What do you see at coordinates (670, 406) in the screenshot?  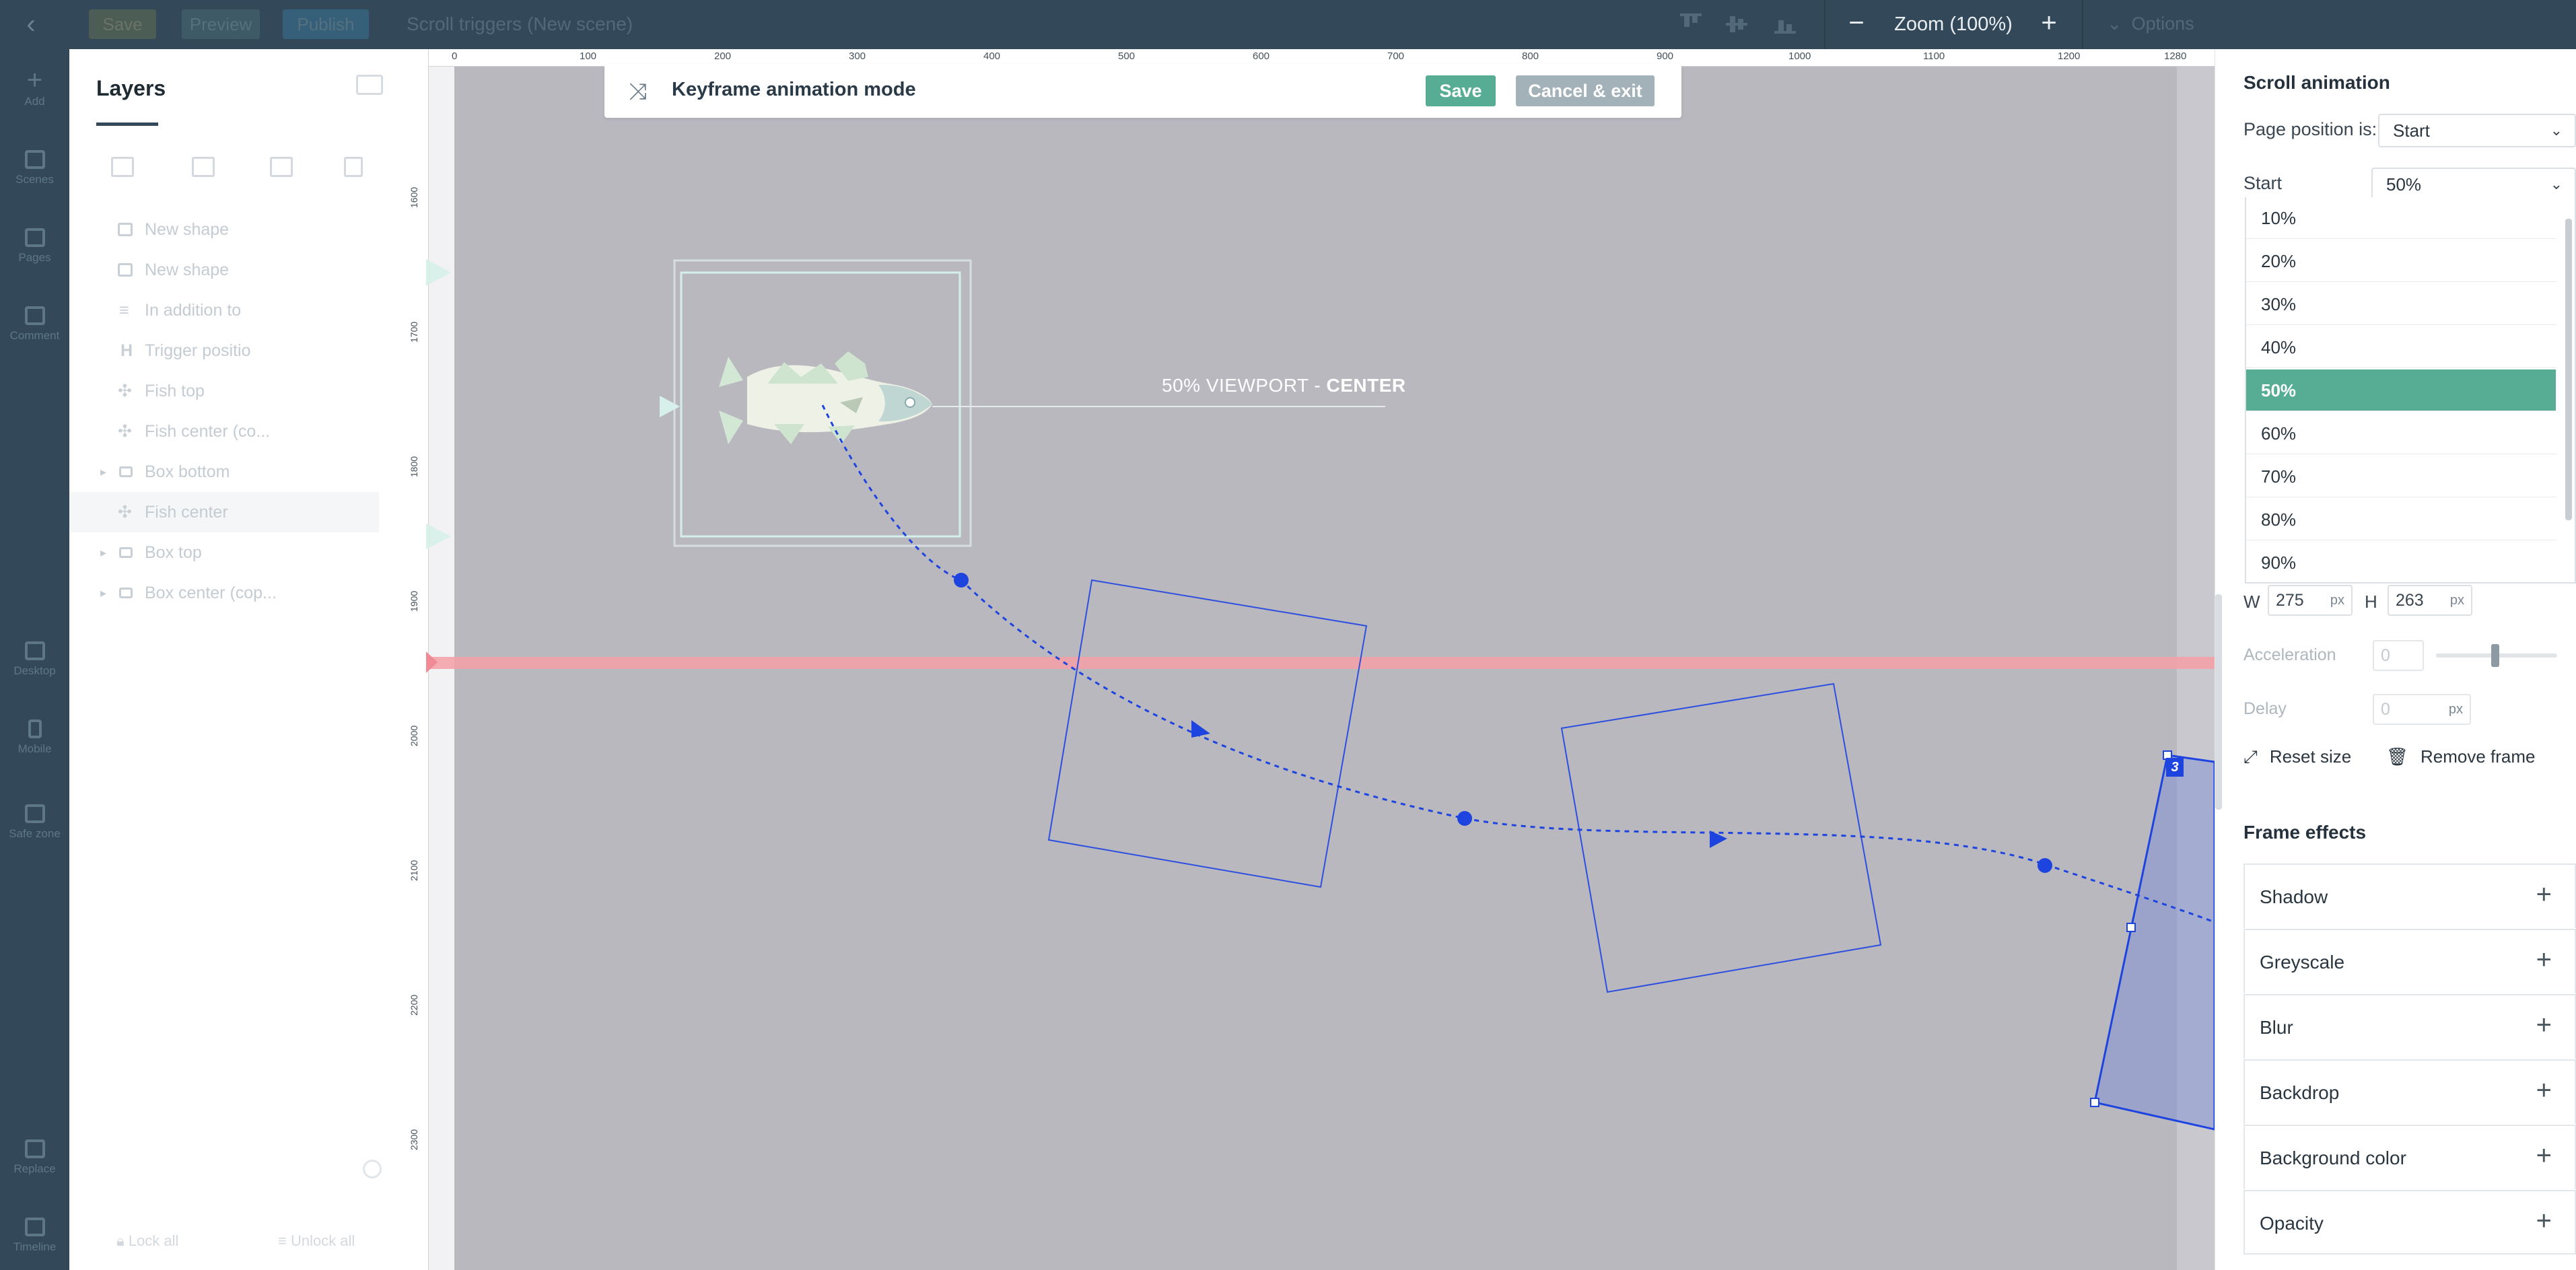 I see `fish-anchor-marker` at bounding box center [670, 406].